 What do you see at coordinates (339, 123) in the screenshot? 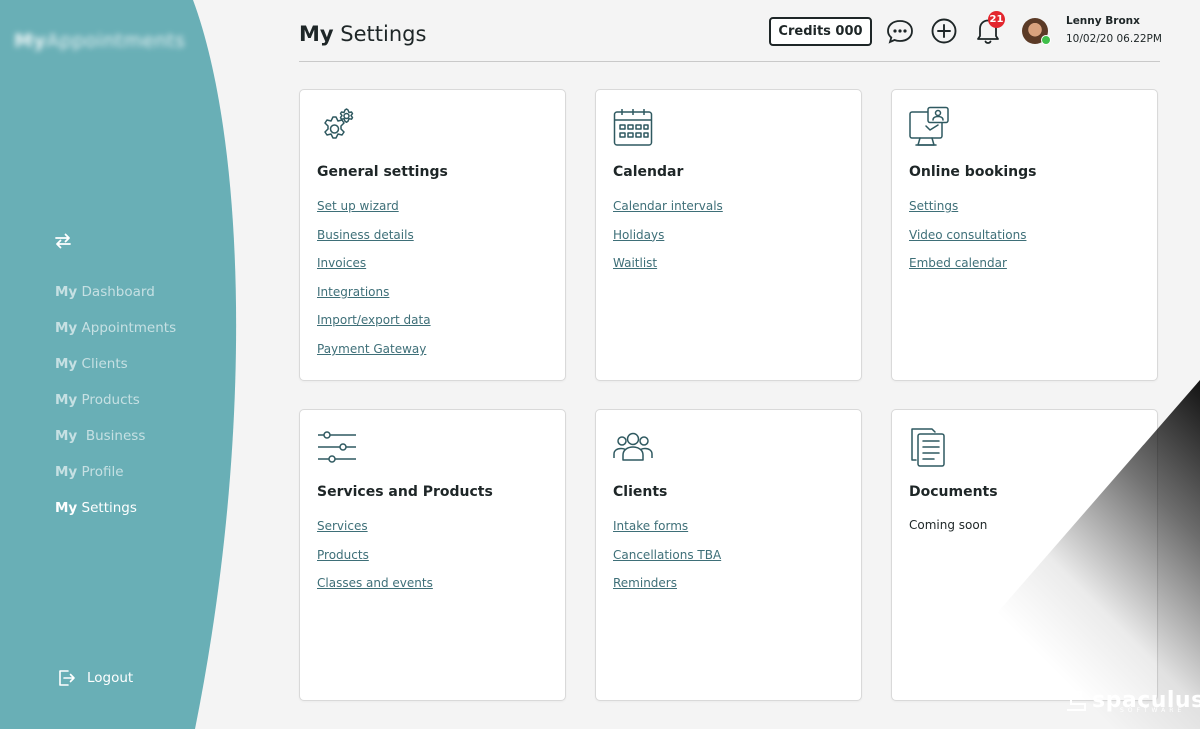
I see `gears-icon` at bounding box center [339, 123].